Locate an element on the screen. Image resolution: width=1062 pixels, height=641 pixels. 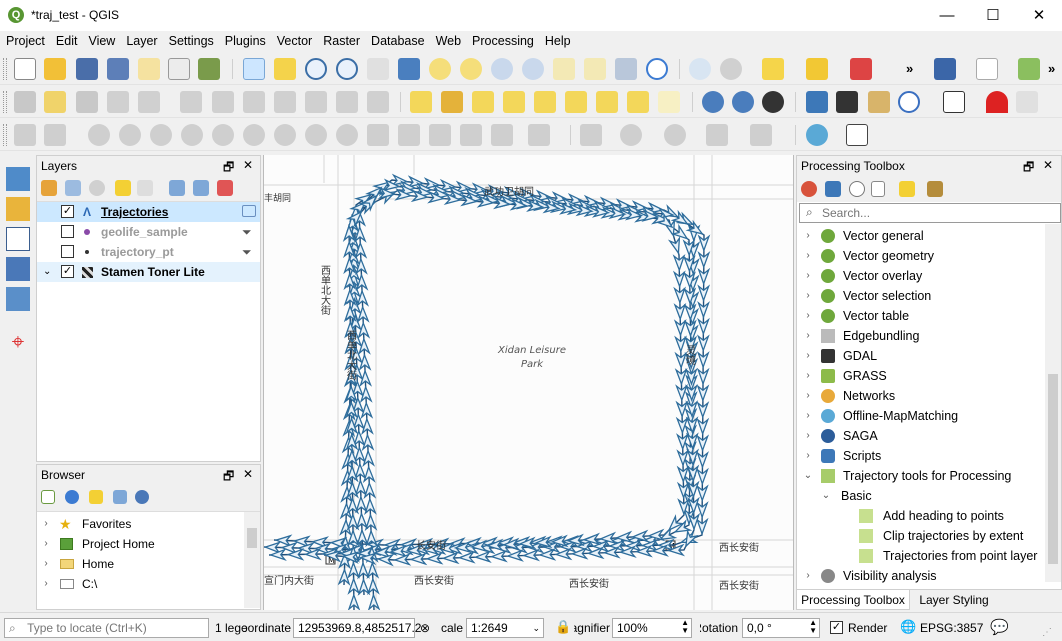
menu-layer: Layer is located at coordinates (141, 41).